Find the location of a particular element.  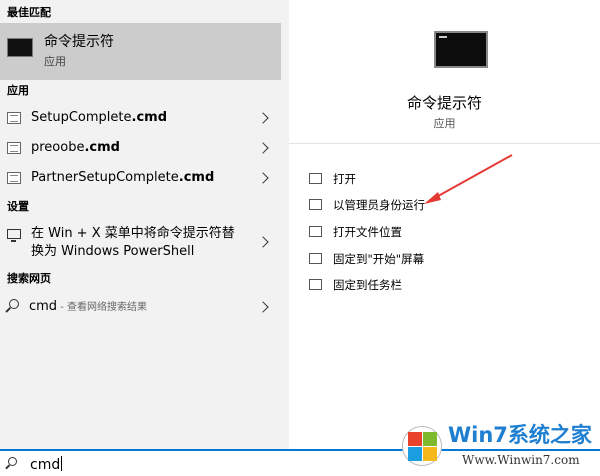

open-icon is located at coordinates (315, 178).